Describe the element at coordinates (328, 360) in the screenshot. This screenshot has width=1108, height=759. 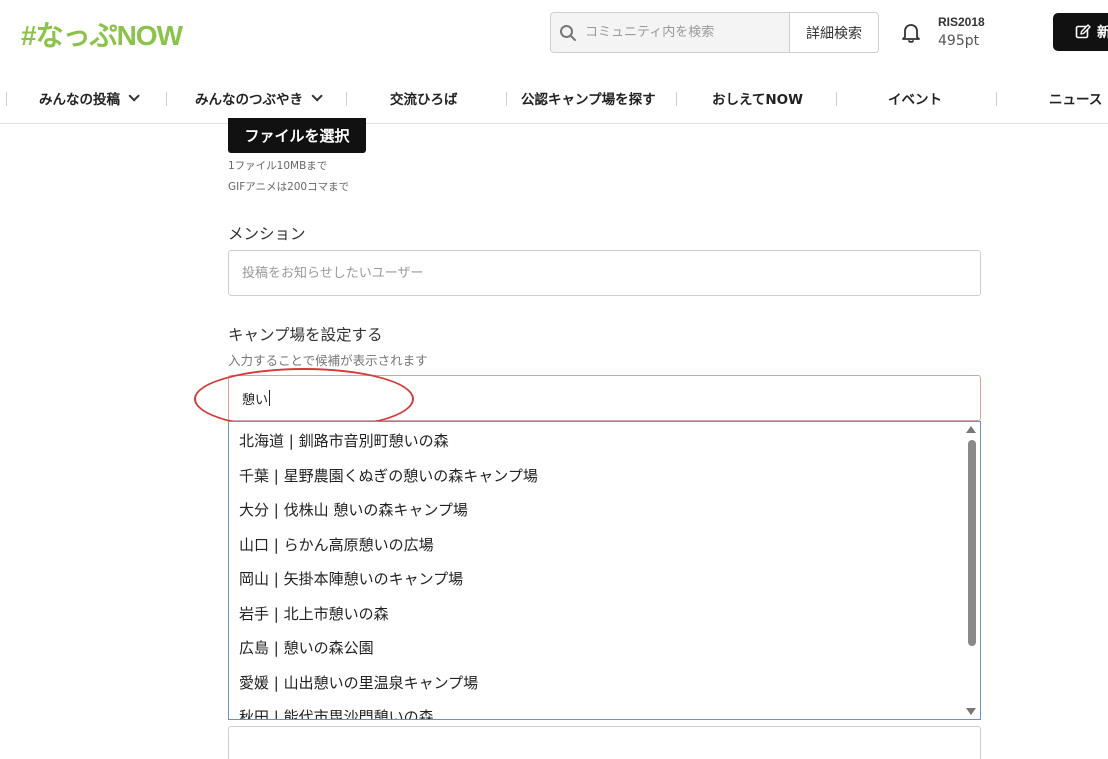
I see `campsite-hint: 入力することで候補が表示されます` at that location.